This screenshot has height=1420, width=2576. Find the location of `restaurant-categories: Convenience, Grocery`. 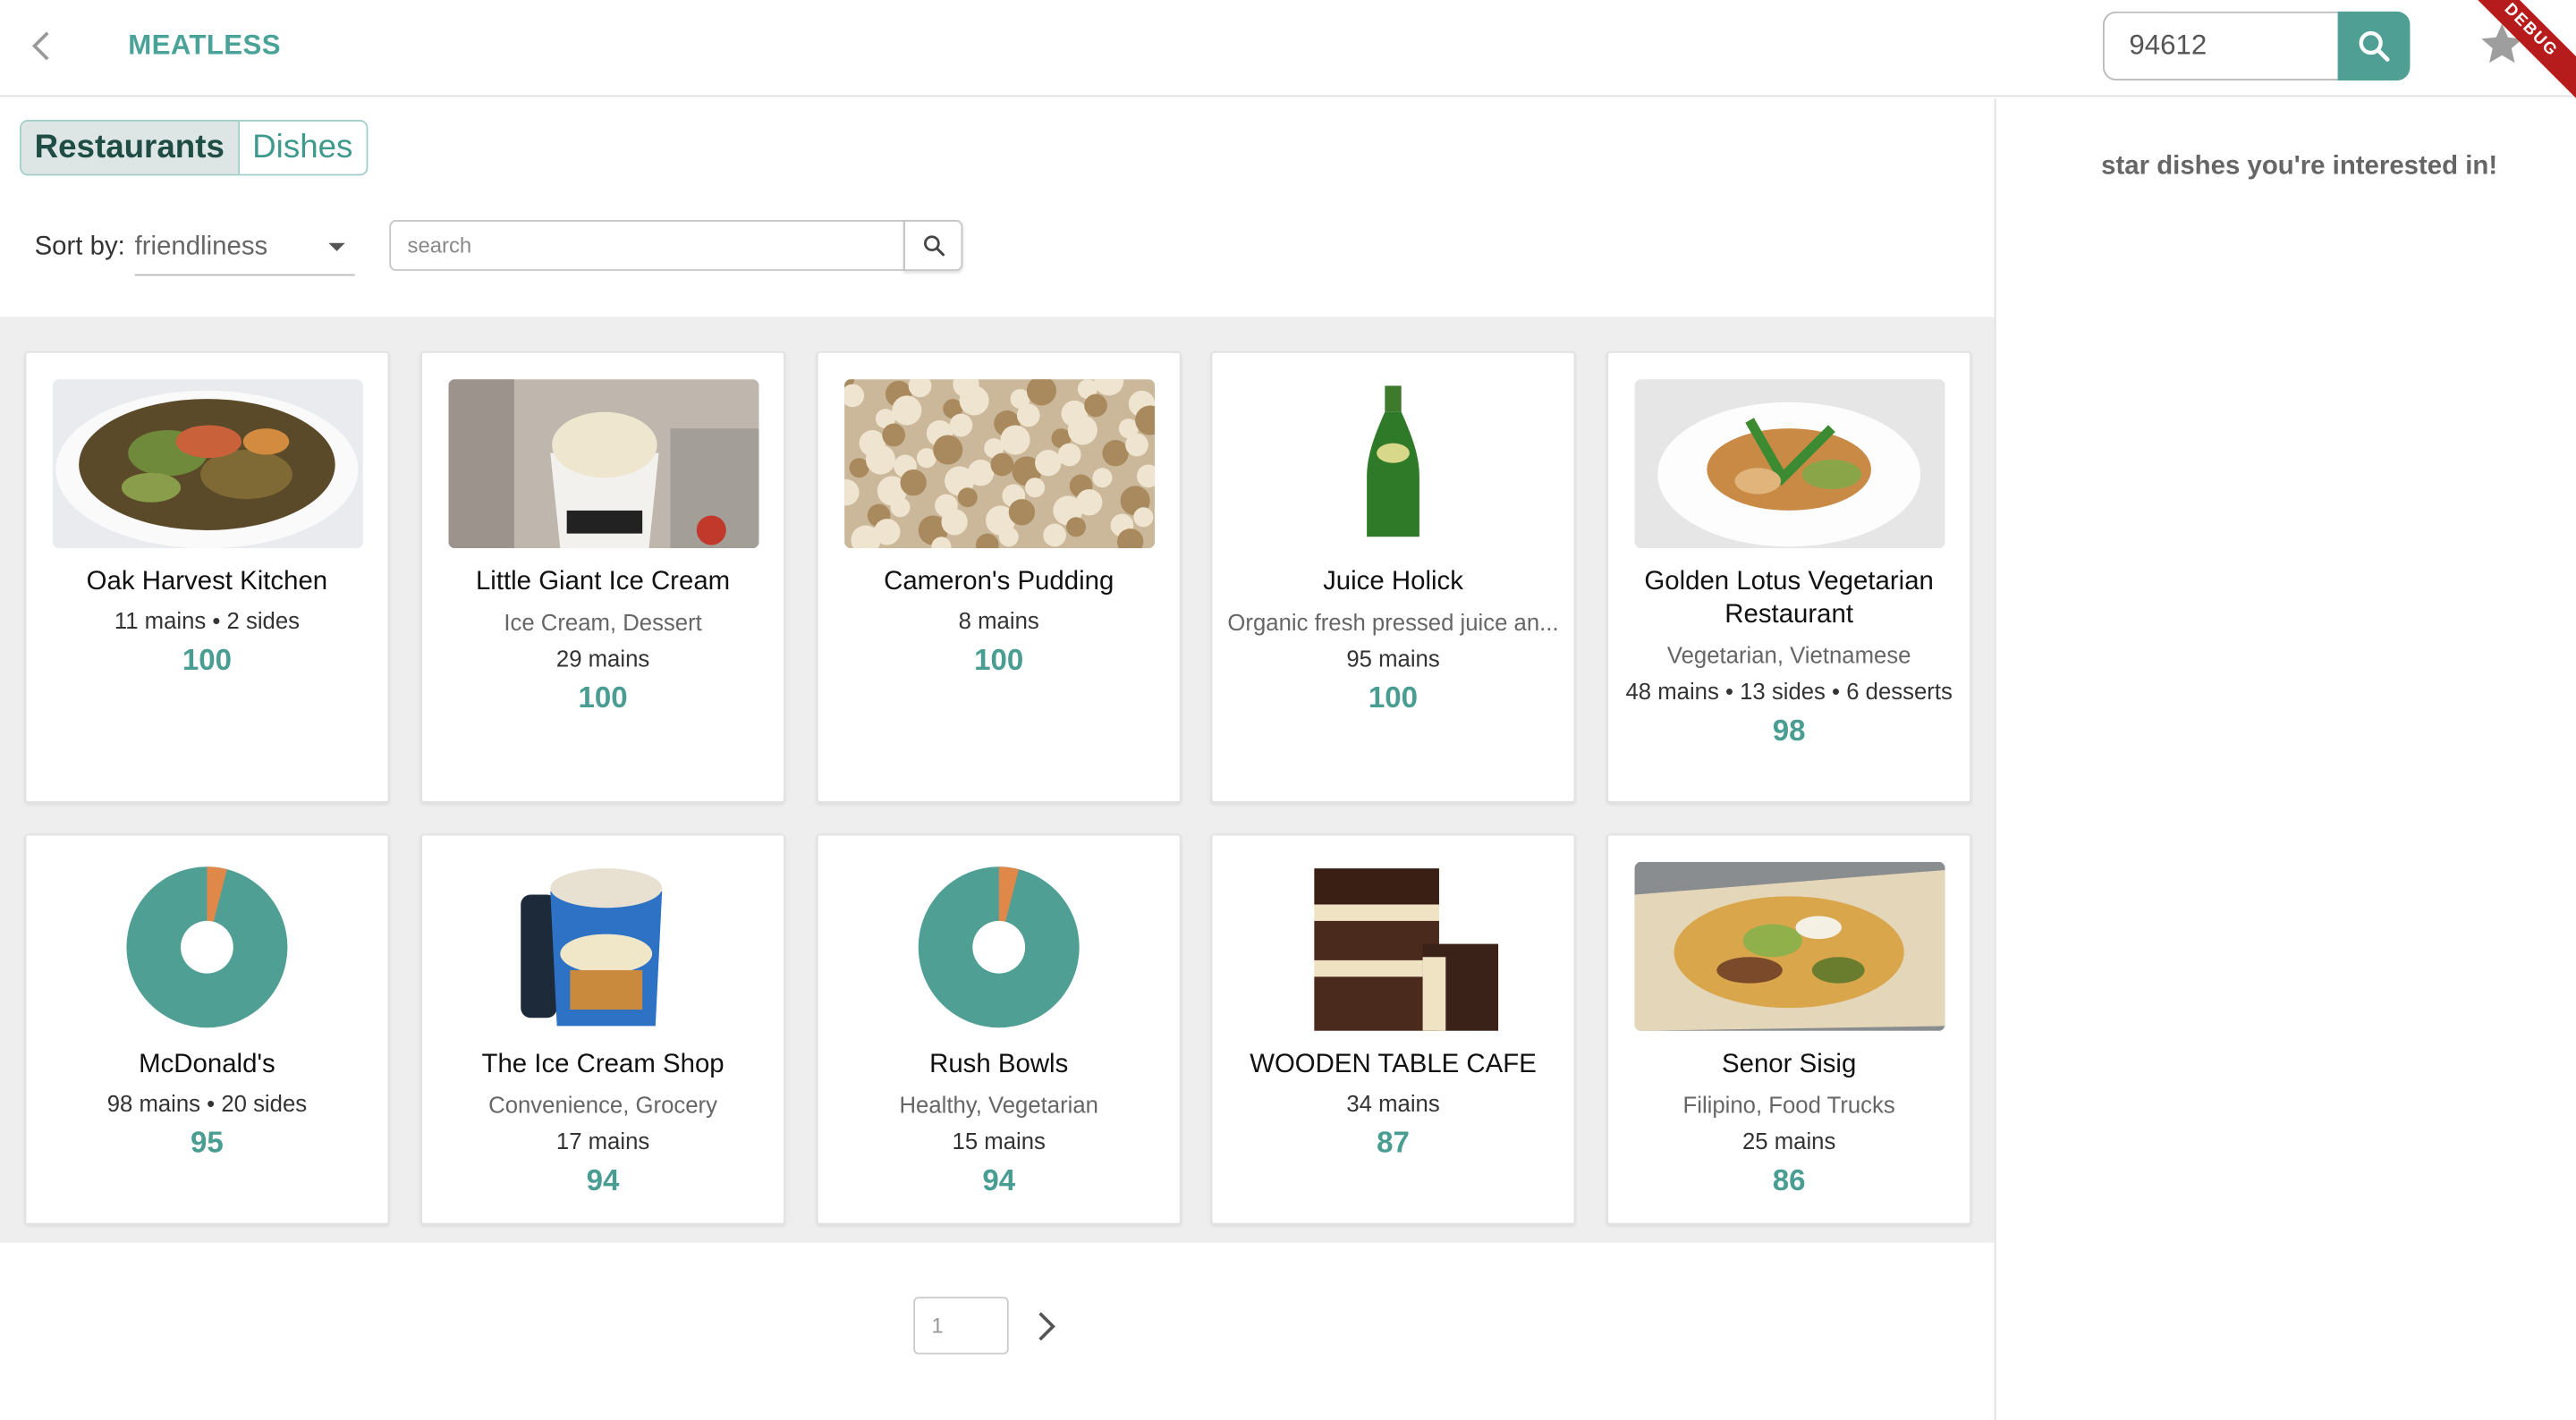

restaurant-categories: Convenience, Grocery is located at coordinates (602, 1105).